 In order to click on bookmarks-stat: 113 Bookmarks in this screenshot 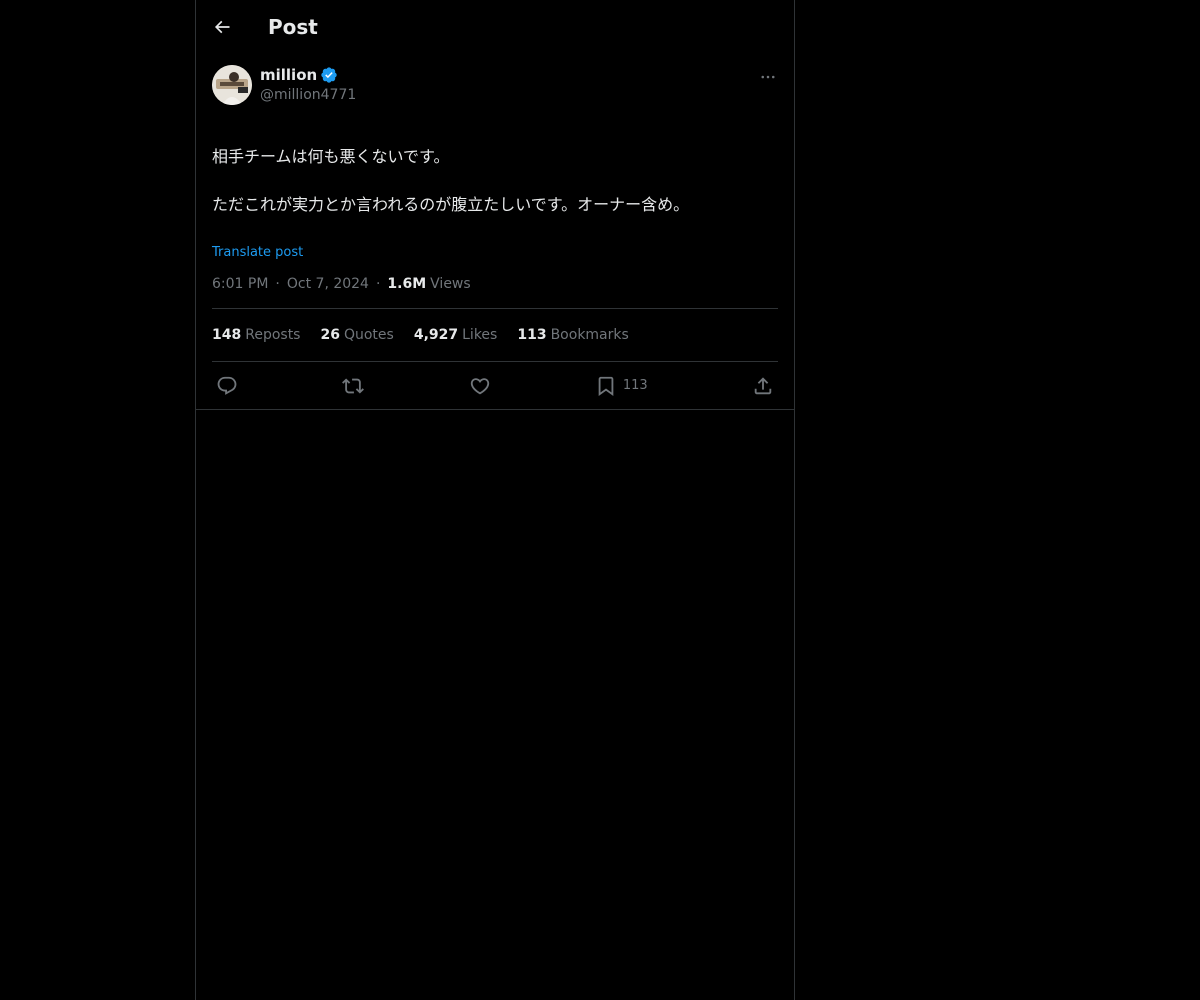, I will do `click(572, 335)`.